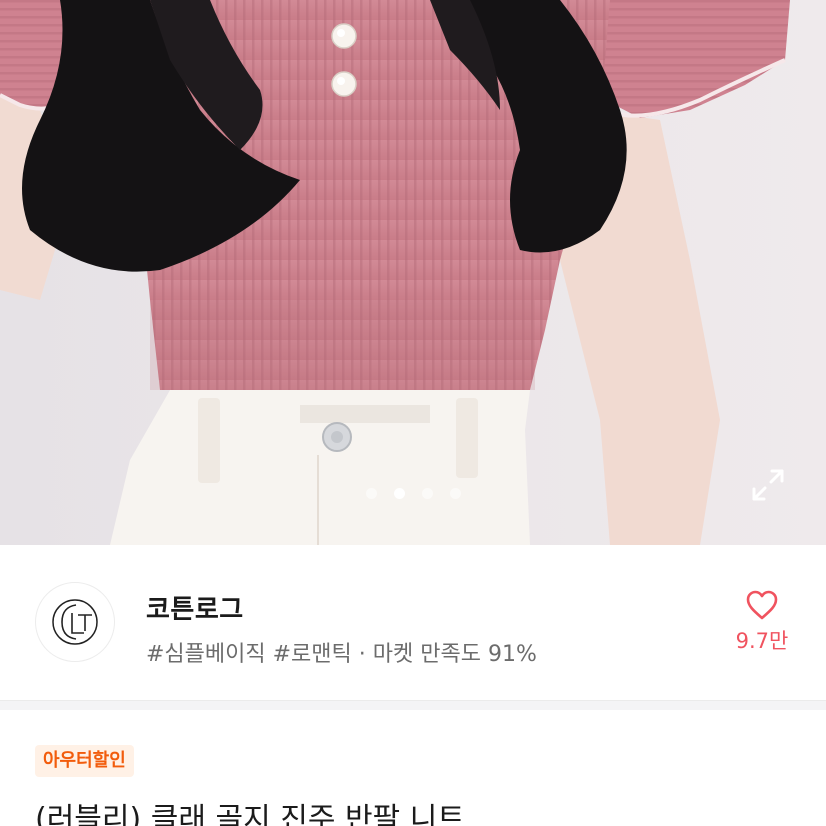 The height and width of the screenshot is (826, 826). What do you see at coordinates (84, 761) in the screenshot?
I see `discount-badge: 아우터할인` at bounding box center [84, 761].